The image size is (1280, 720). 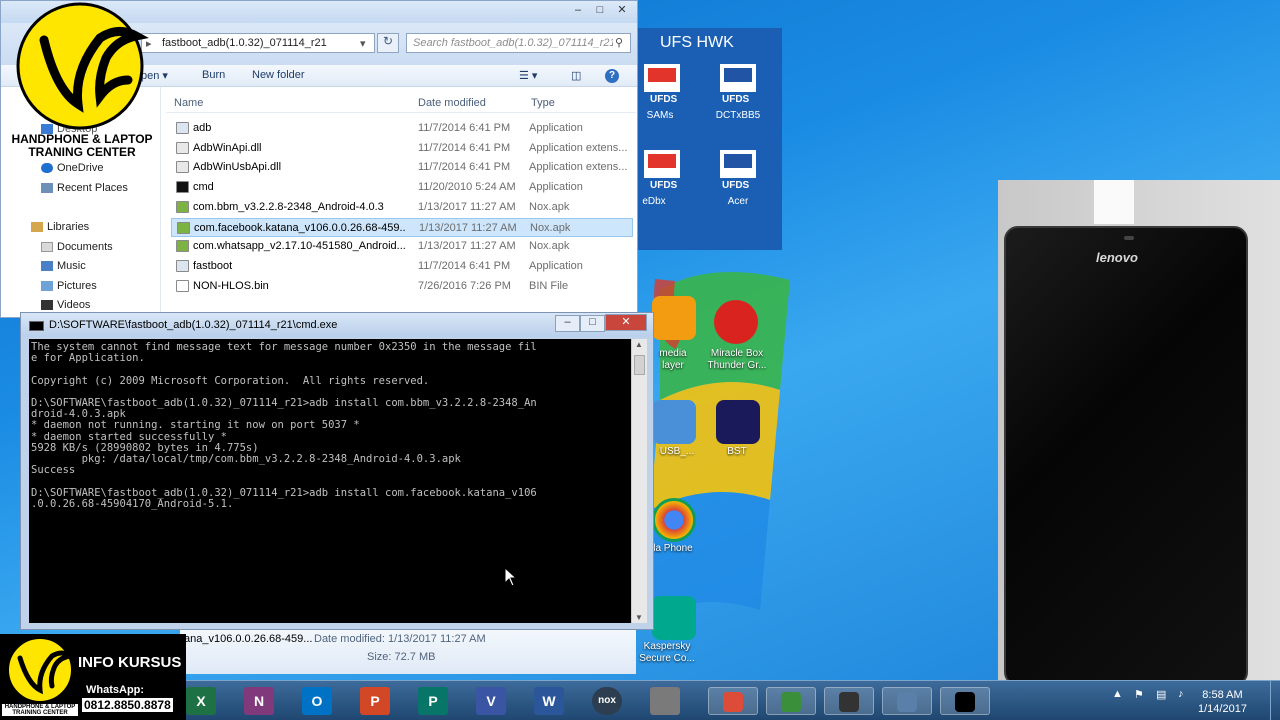 I want to click on show-desktop-button, so click(x=1275, y=700).